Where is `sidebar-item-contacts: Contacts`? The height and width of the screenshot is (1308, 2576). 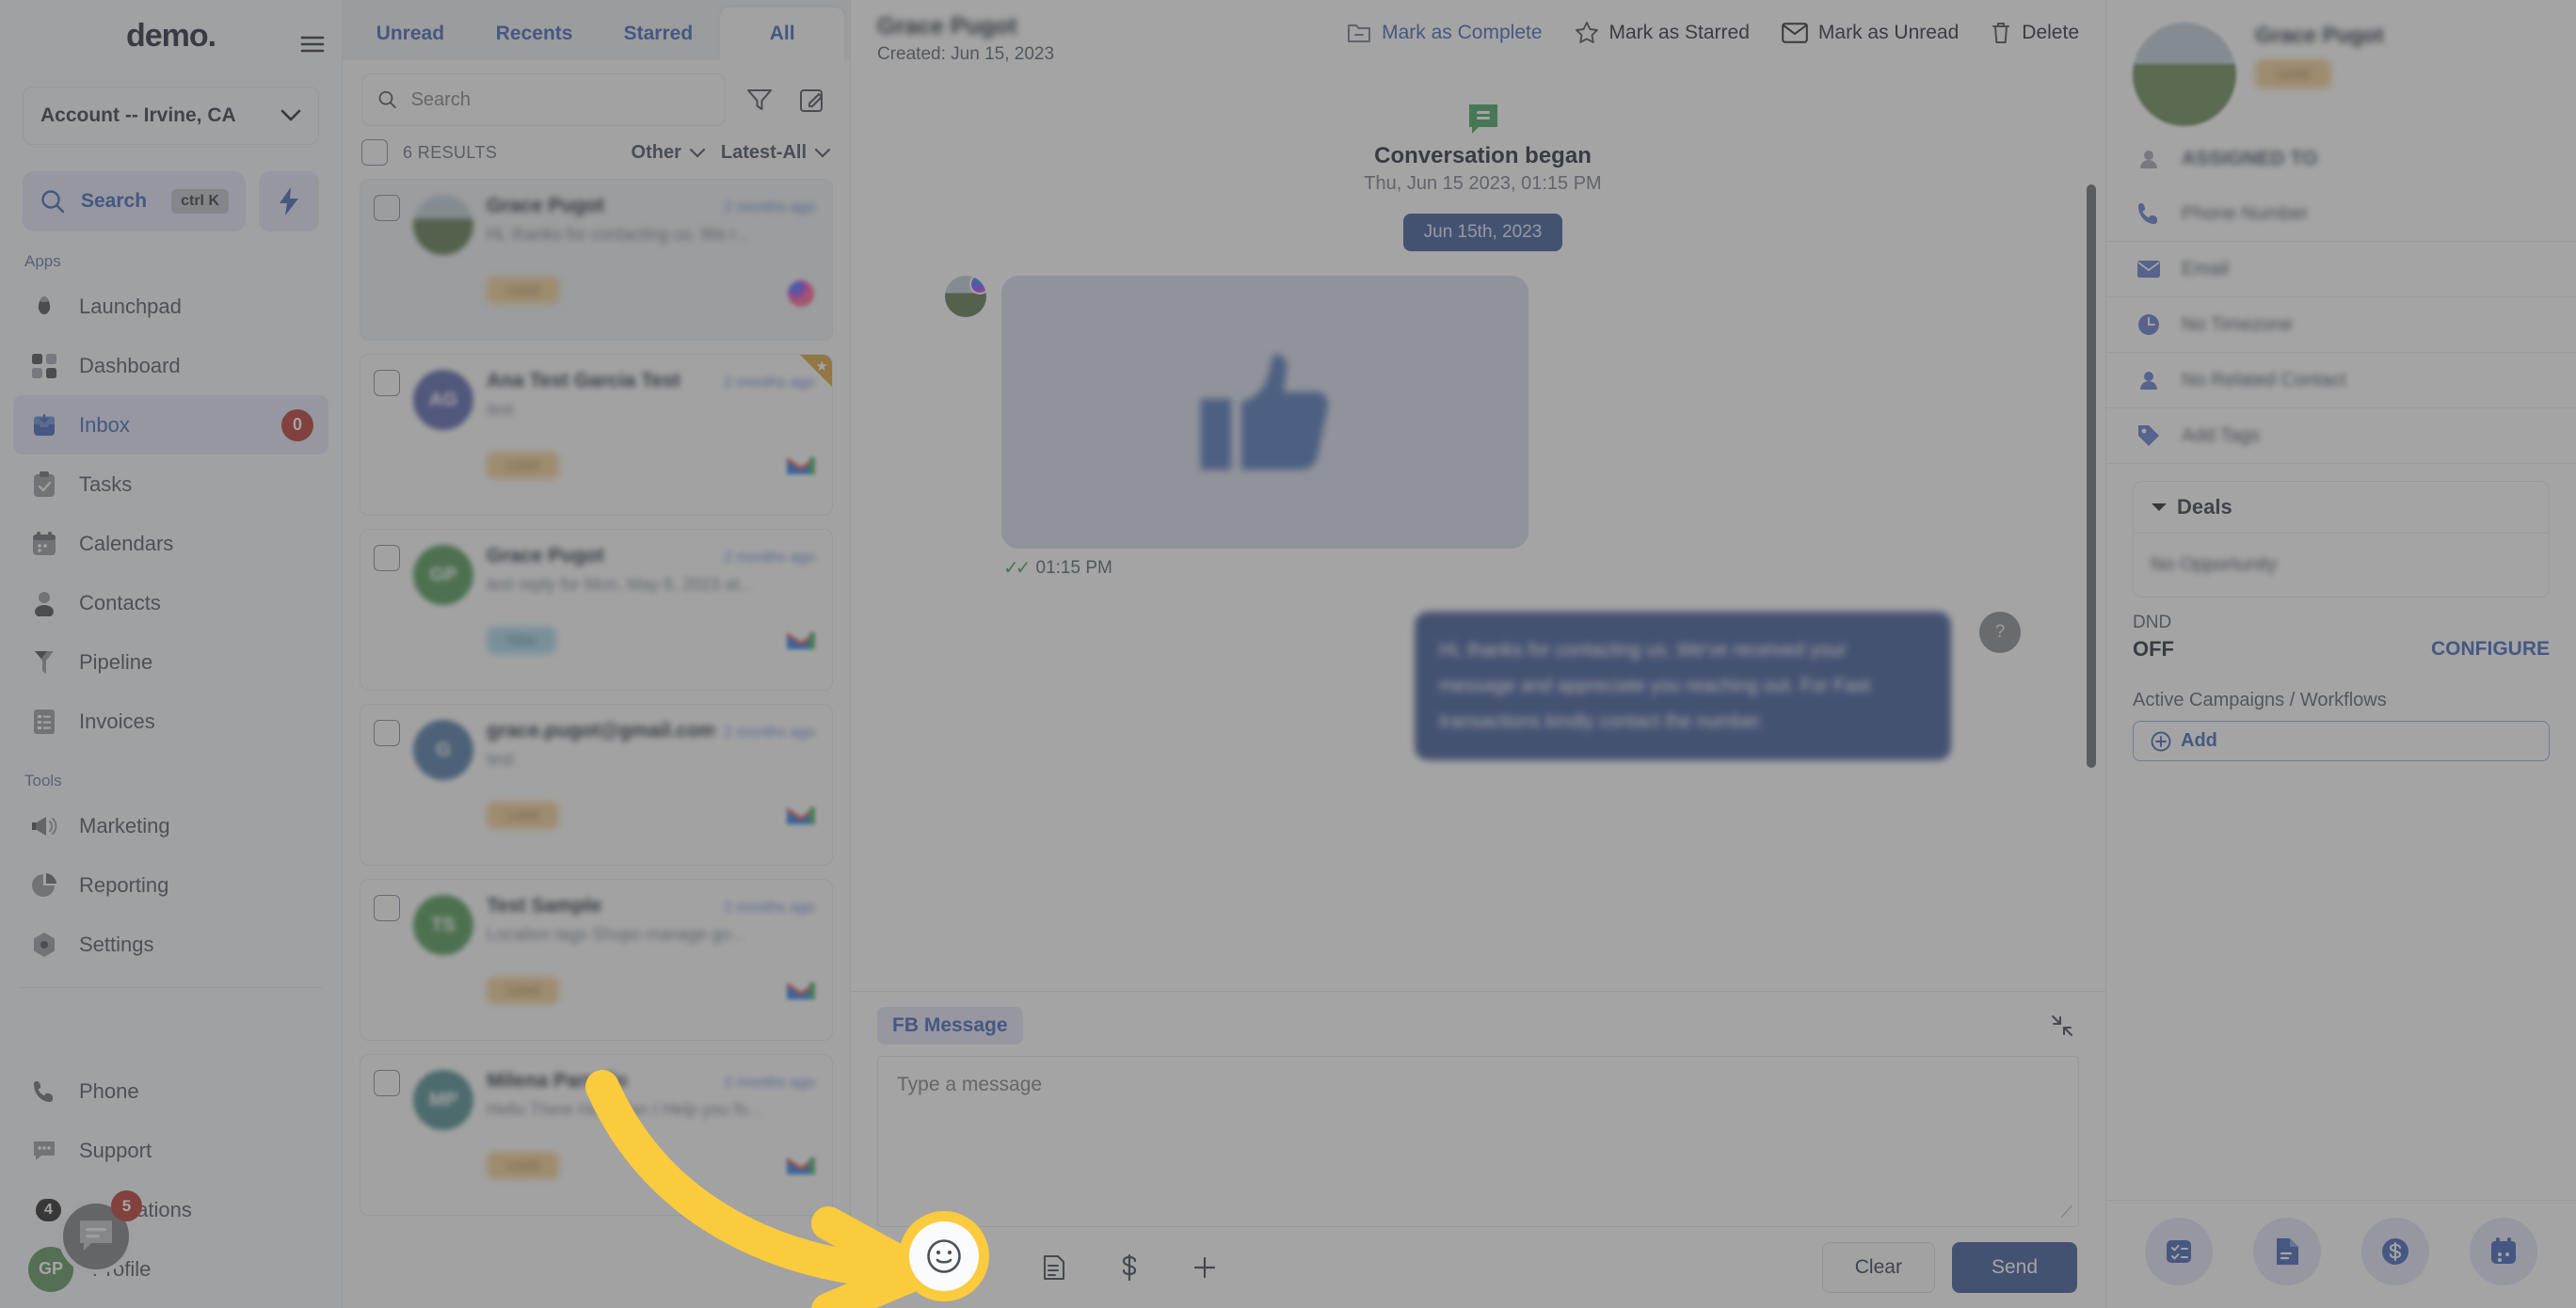
sidebar-item-contacts: Contacts is located at coordinates (170, 602).